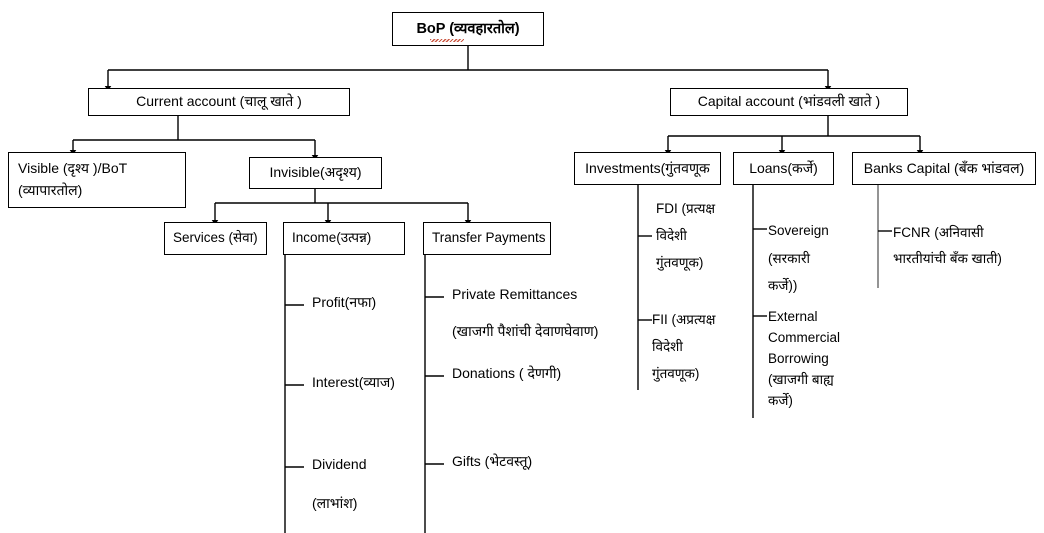 The height and width of the screenshot is (533, 1044). Describe the element at coordinates (804, 338) in the screenshot. I see `leaf-ecb-label-line2: Commercial` at that location.